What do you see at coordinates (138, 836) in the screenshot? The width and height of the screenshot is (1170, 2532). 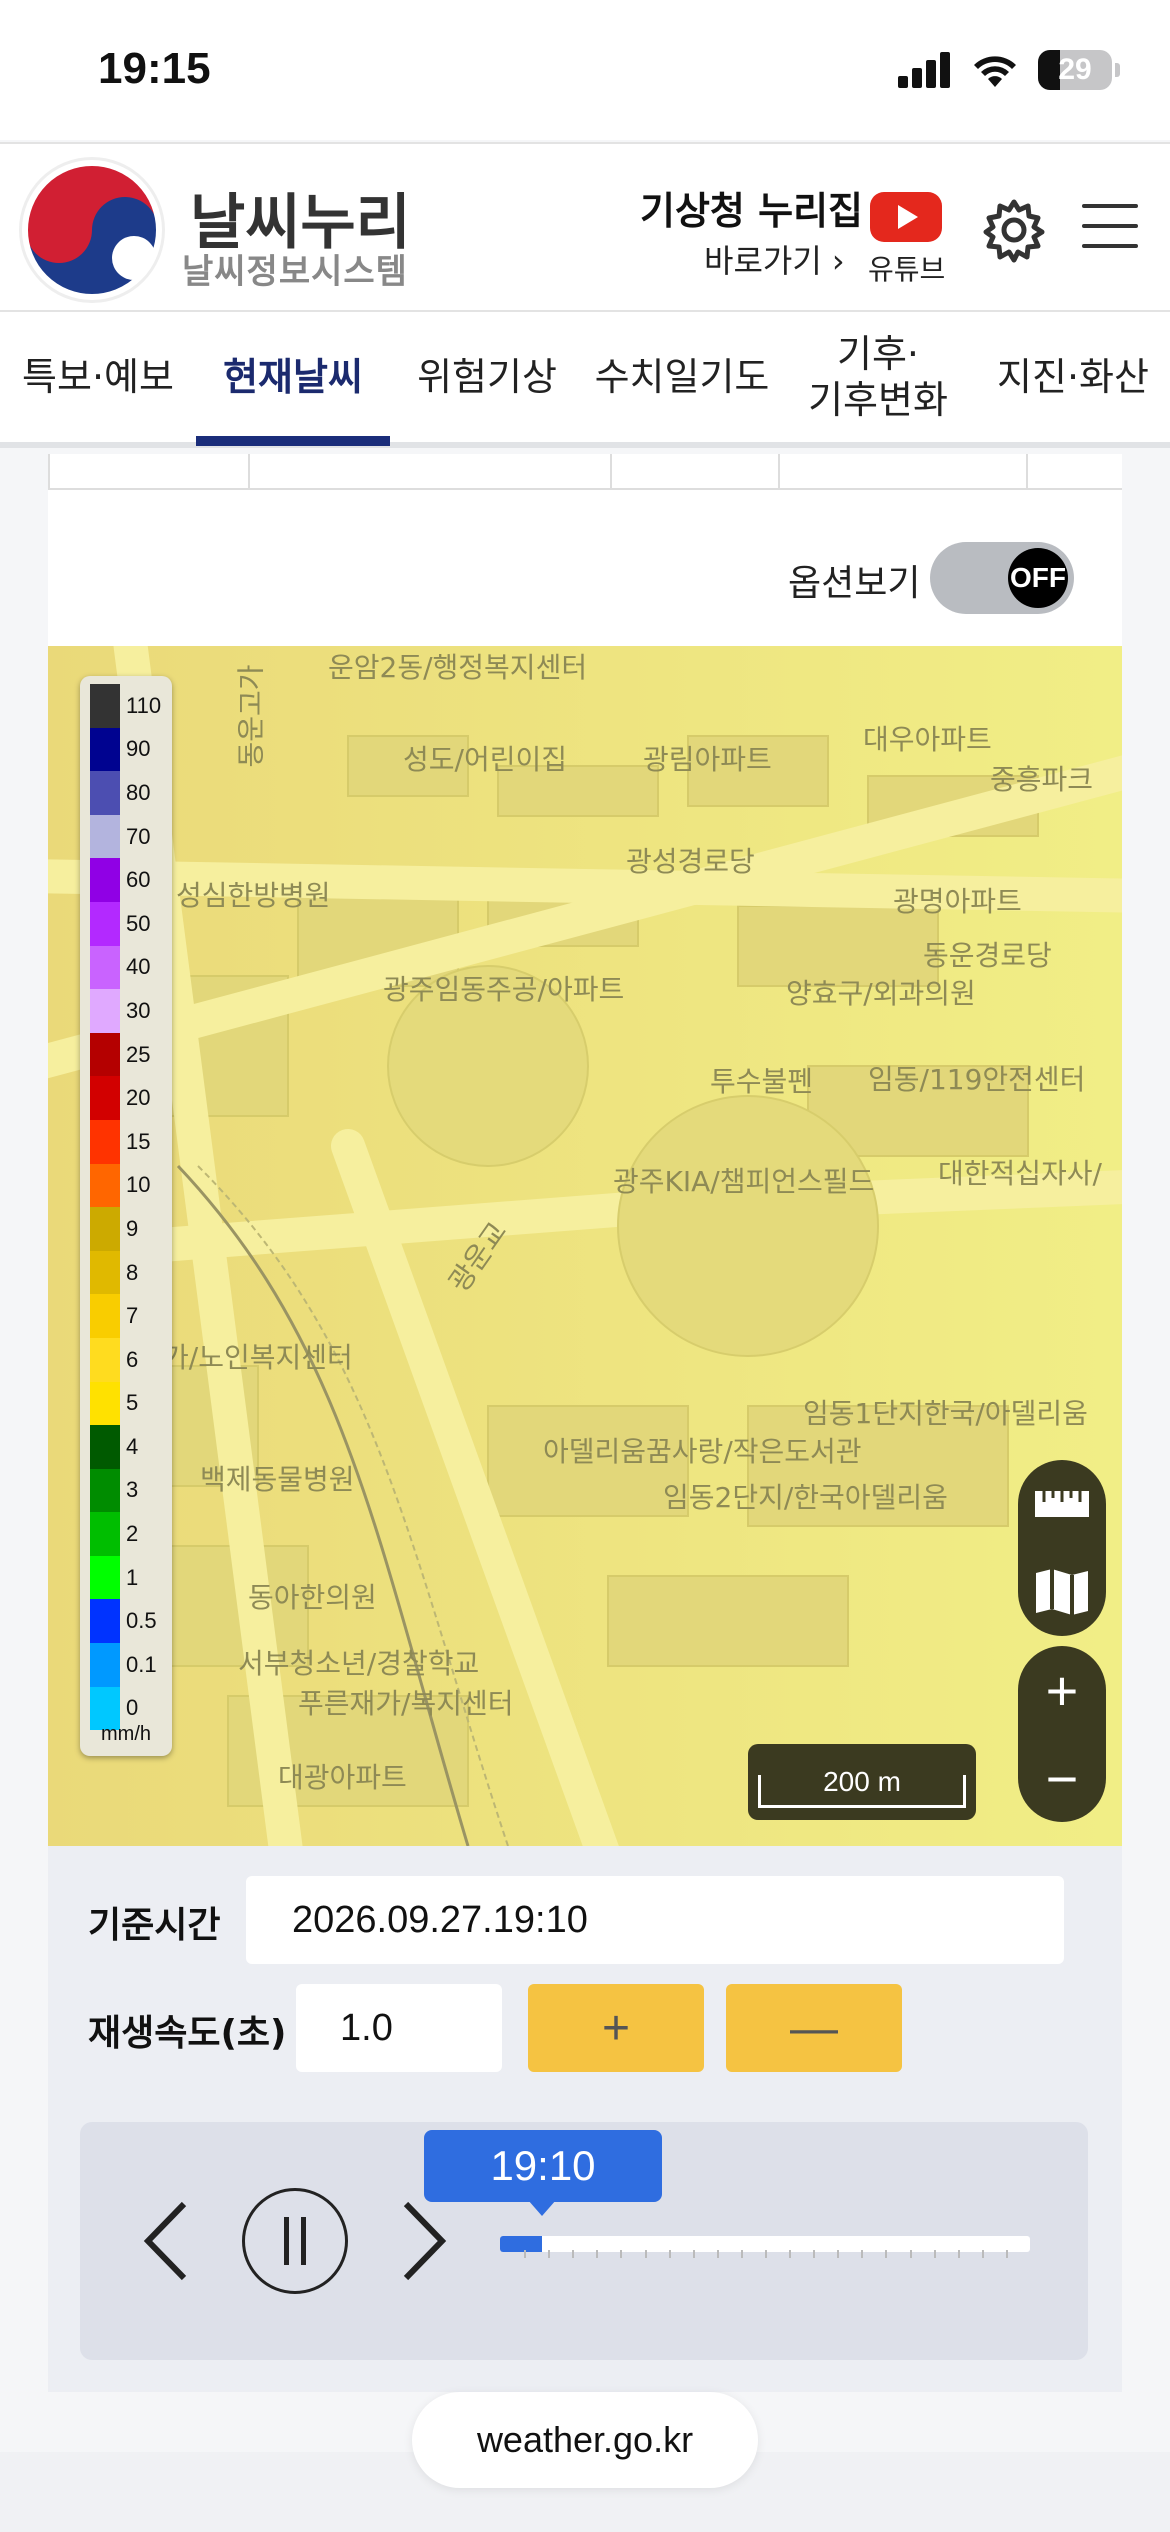 I see `legend-value: 70` at bounding box center [138, 836].